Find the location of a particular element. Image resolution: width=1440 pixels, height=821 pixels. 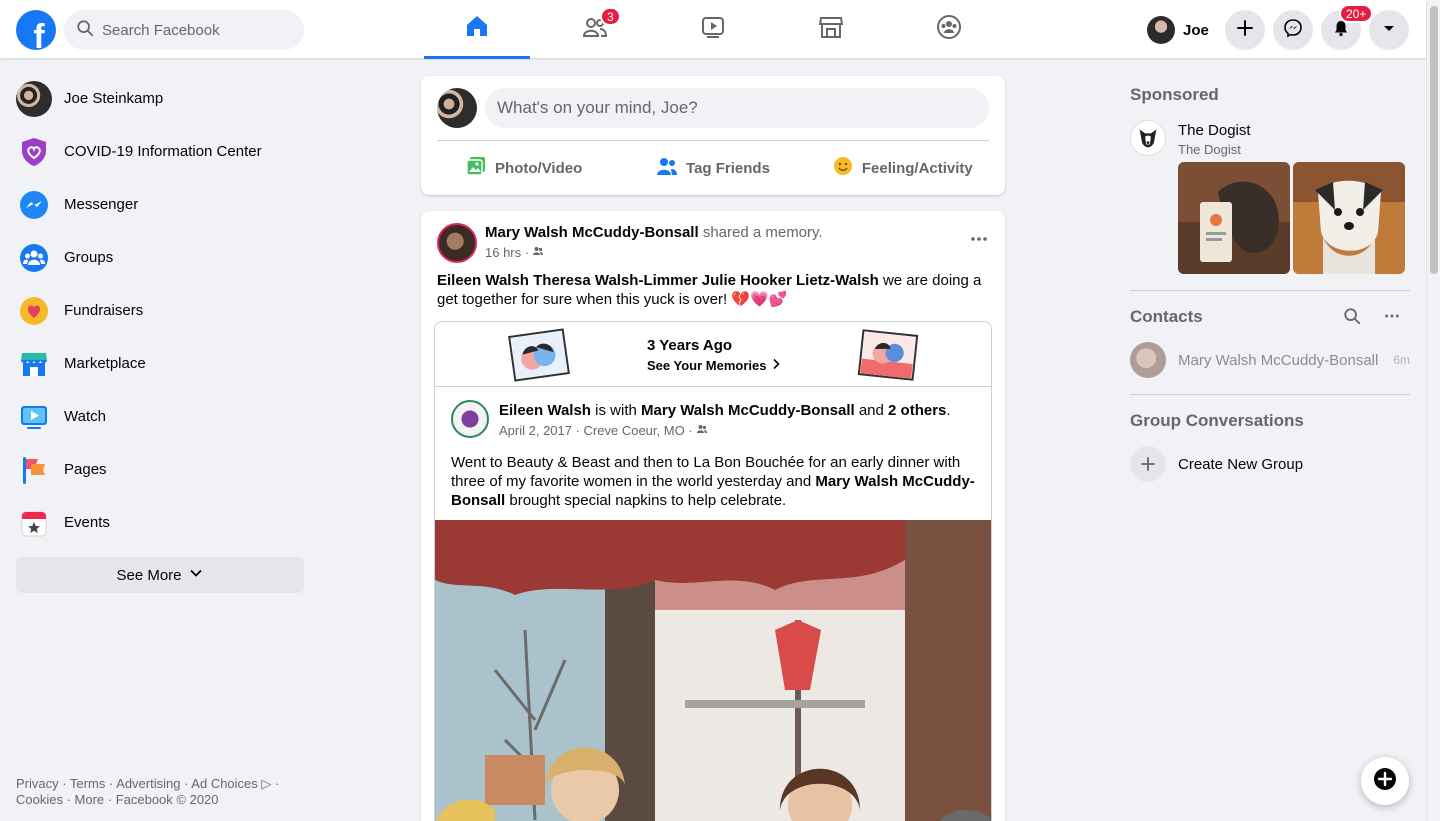

contacts-search-button is located at coordinates (1352, 318).